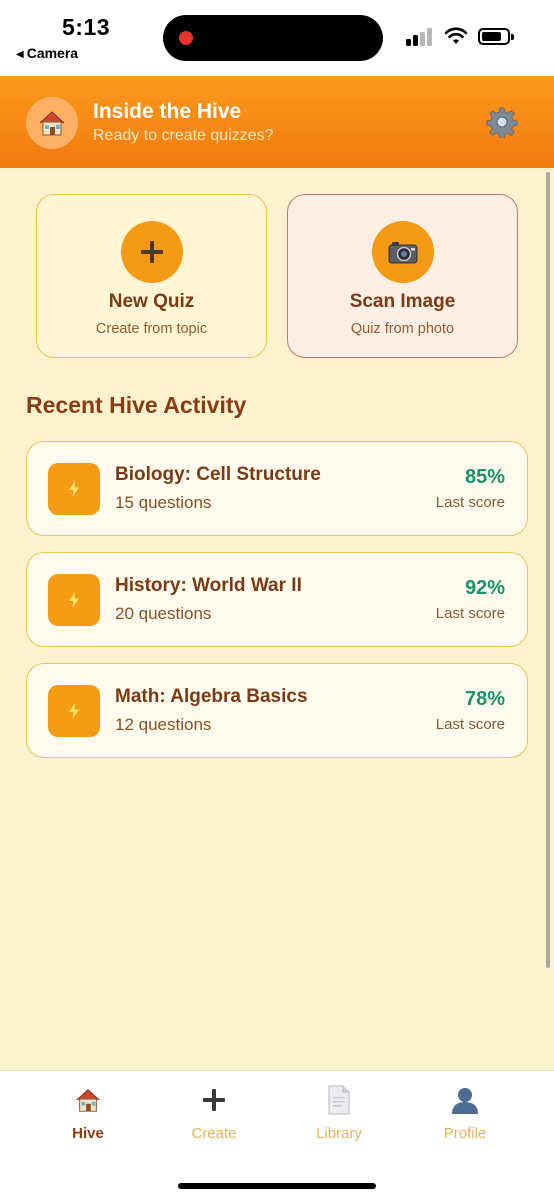 This screenshot has height=1200, width=554. I want to click on activity-question-count: 12 questions, so click(163, 724).